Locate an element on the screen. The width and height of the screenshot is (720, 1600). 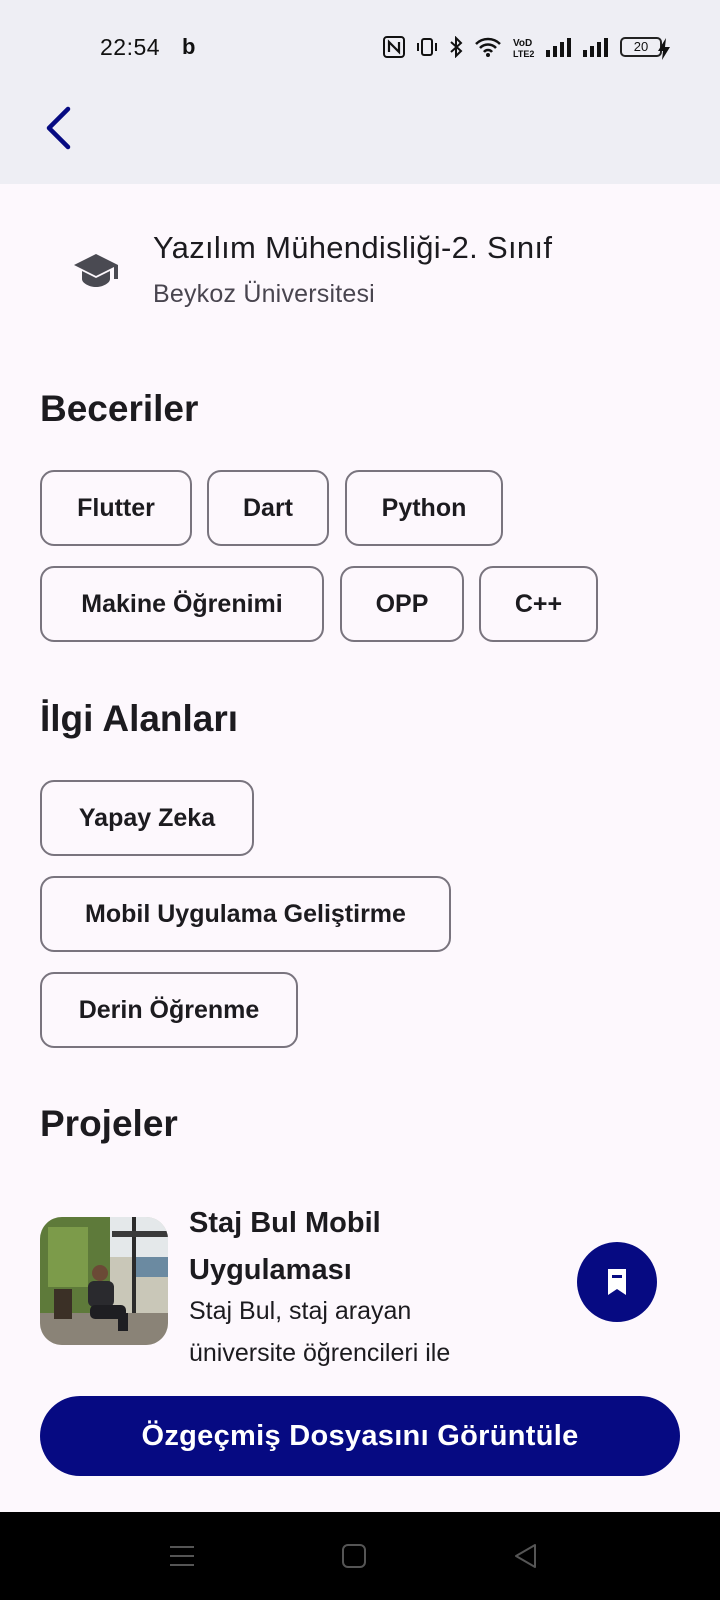
volte-icon: VoD LTE2 is located at coordinates (524, 47).